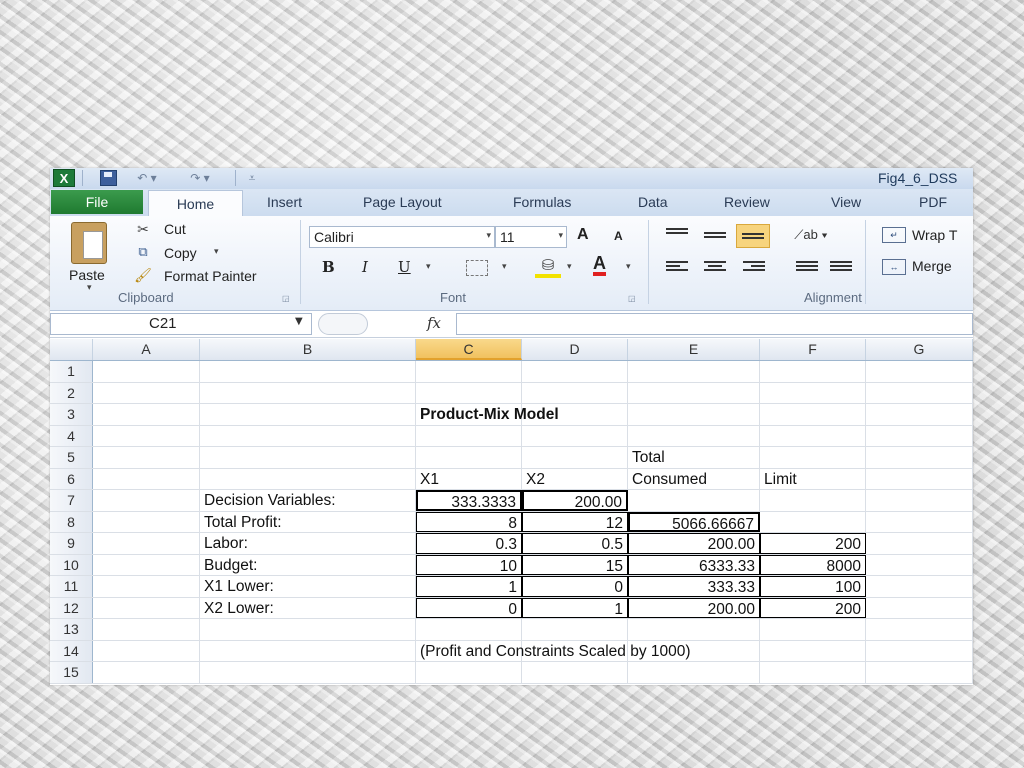 The height and width of the screenshot is (768, 1024). What do you see at coordinates (813, 478) in the screenshot?
I see `cell-f6: Limit` at bounding box center [813, 478].